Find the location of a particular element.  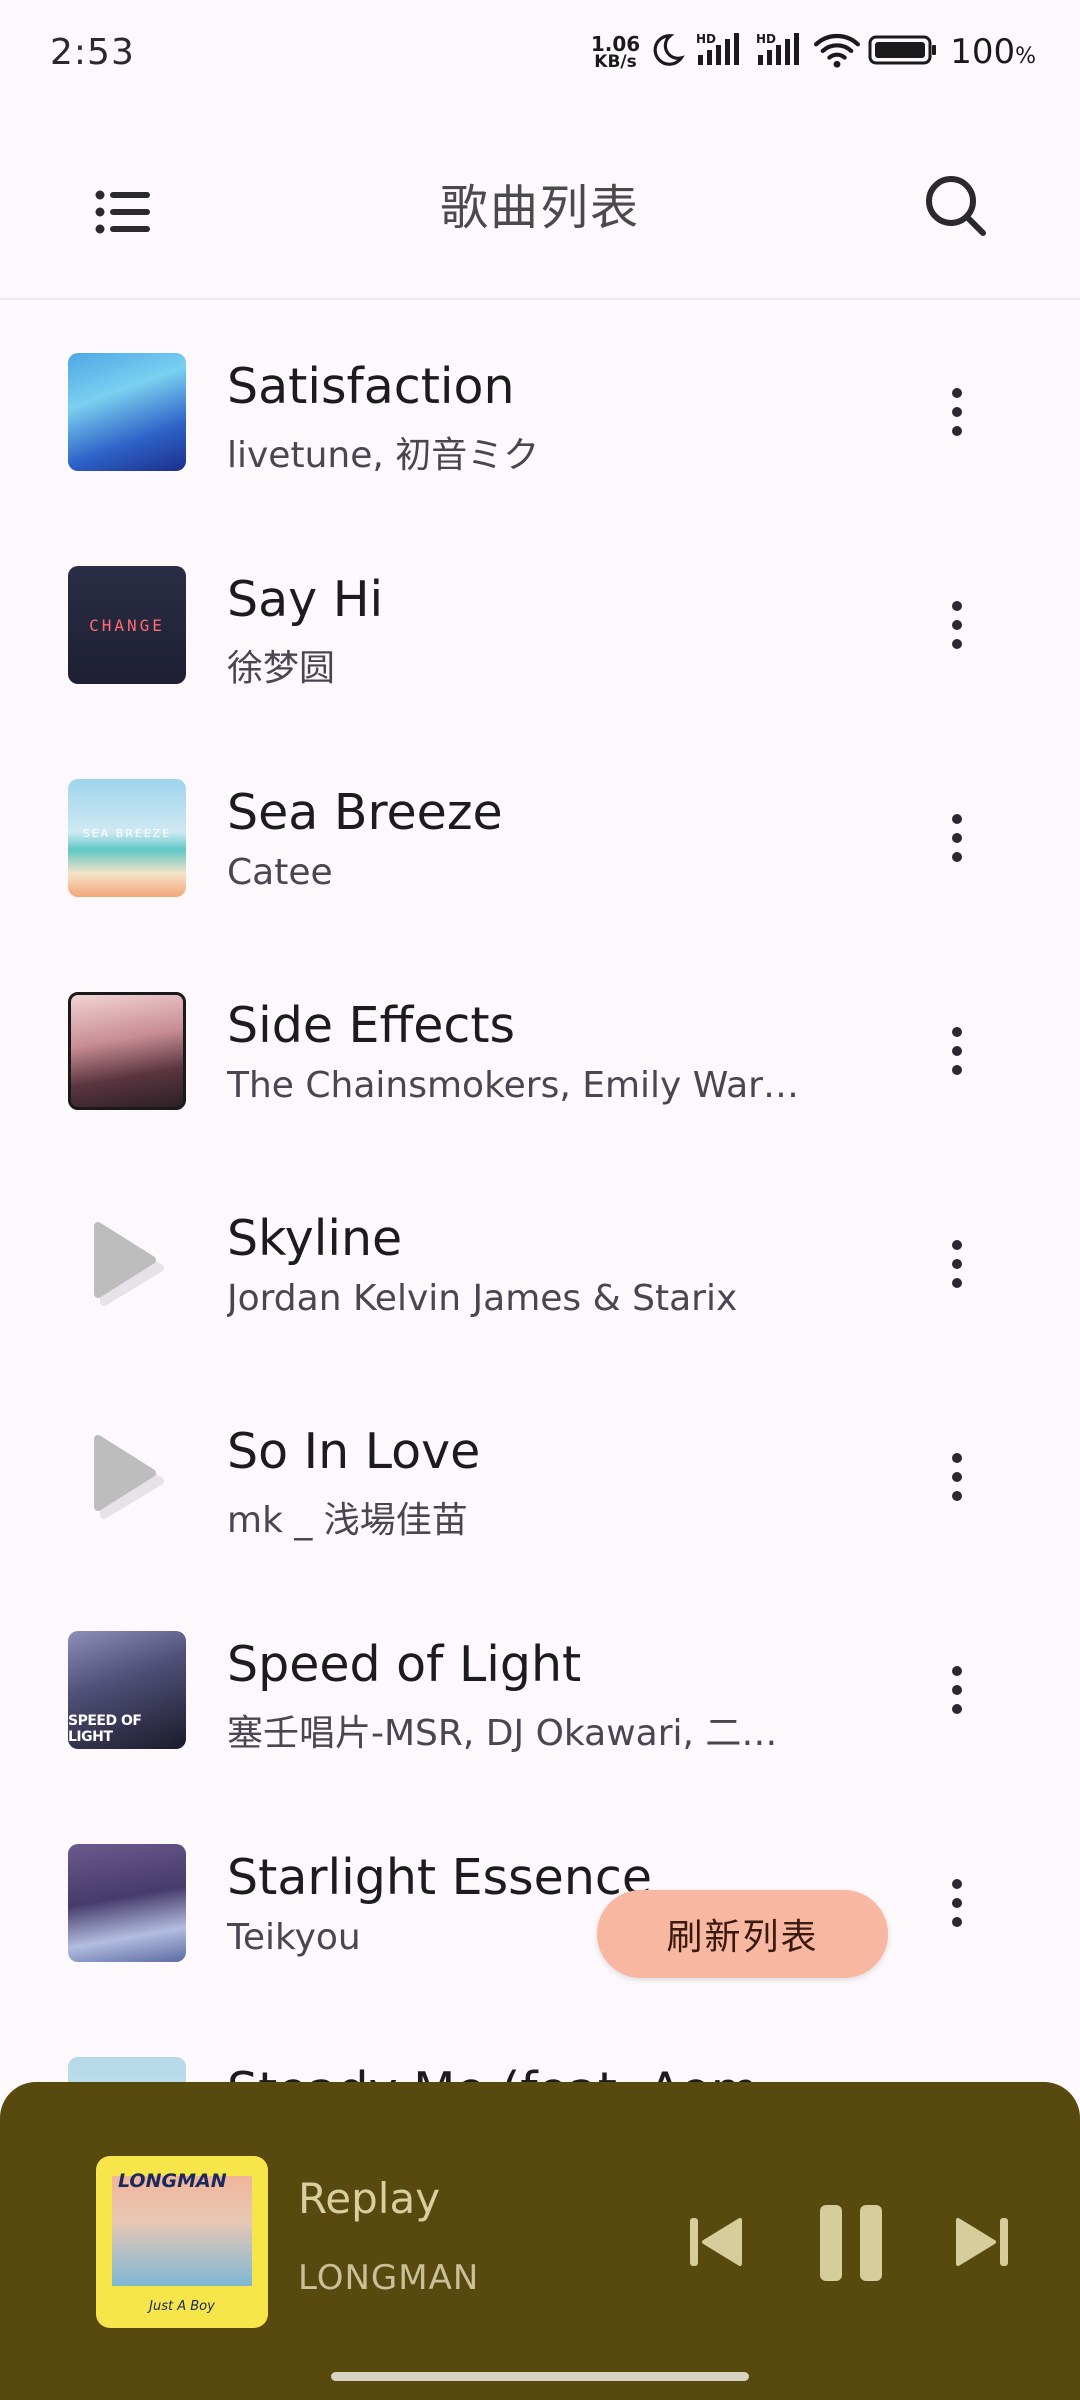

search-icon is located at coordinates (956, 208).